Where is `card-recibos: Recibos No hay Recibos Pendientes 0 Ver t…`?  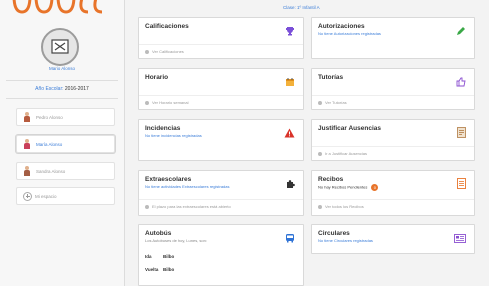
card-recibos: Recibos No hay Recibos Pendientes 0 Ver t… is located at coordinates (393, 193).